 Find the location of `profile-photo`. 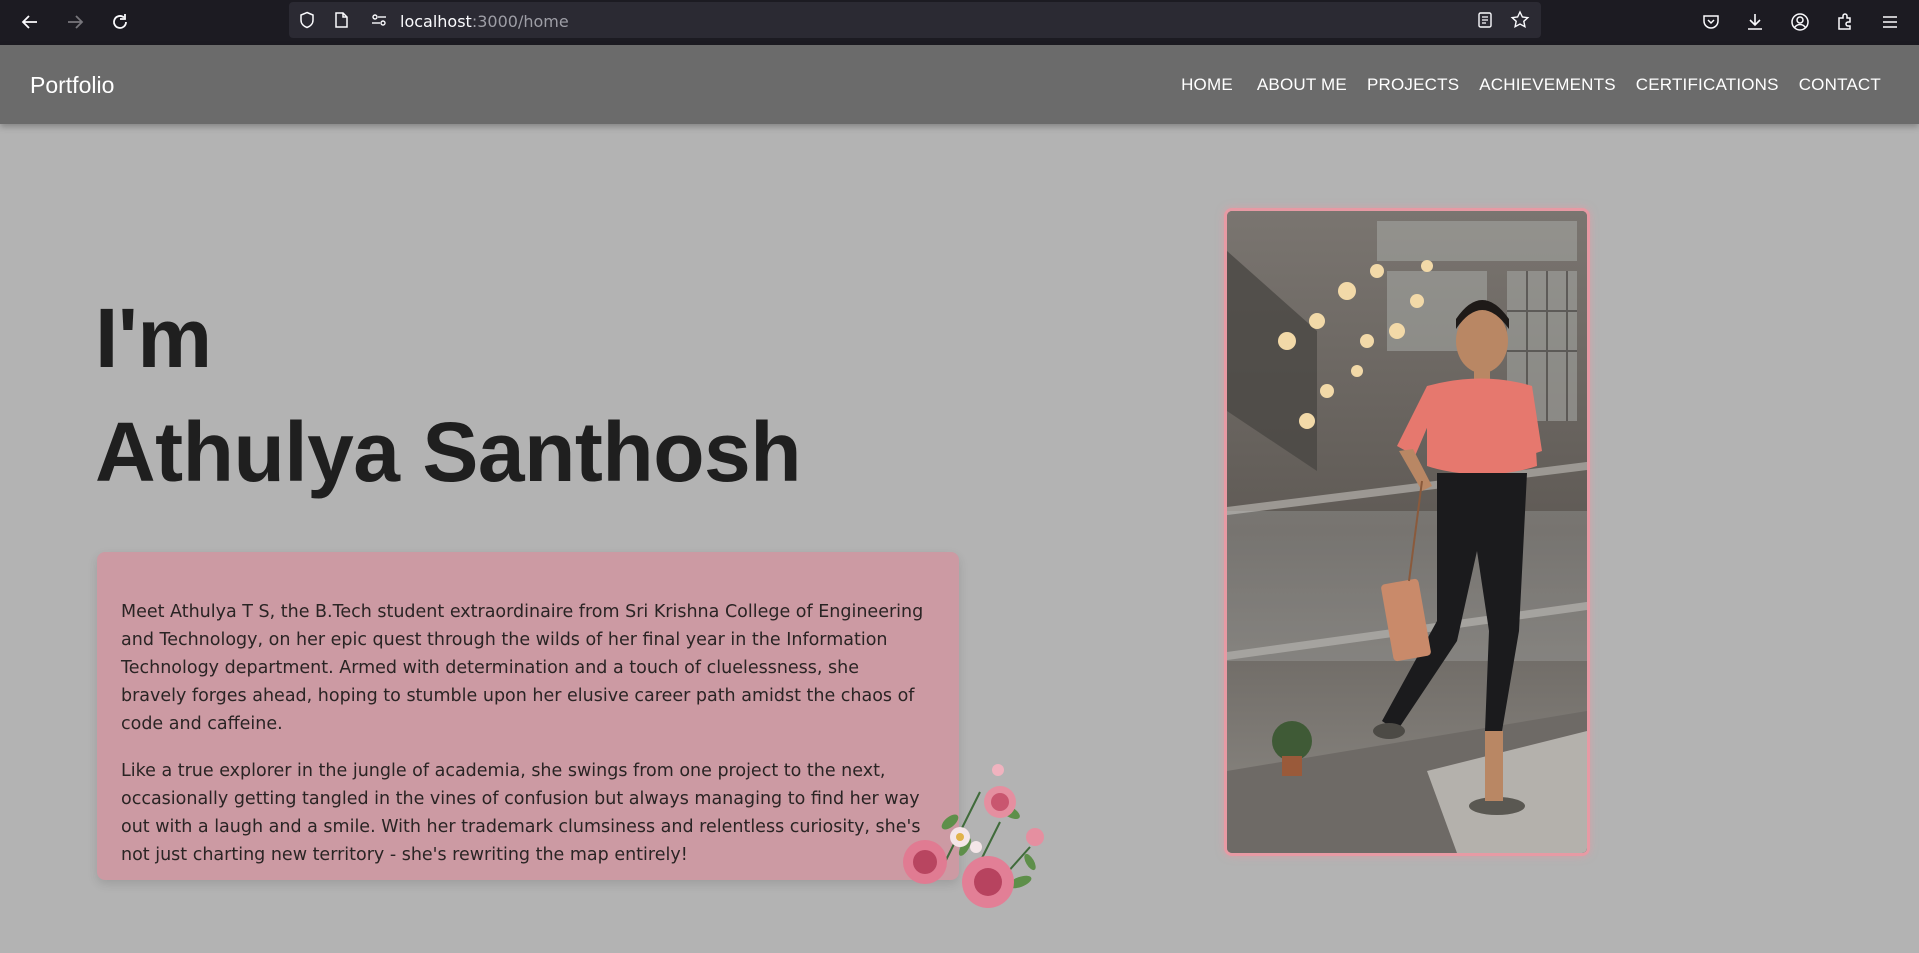

profile-photo is located at coordinates (1407, 532).